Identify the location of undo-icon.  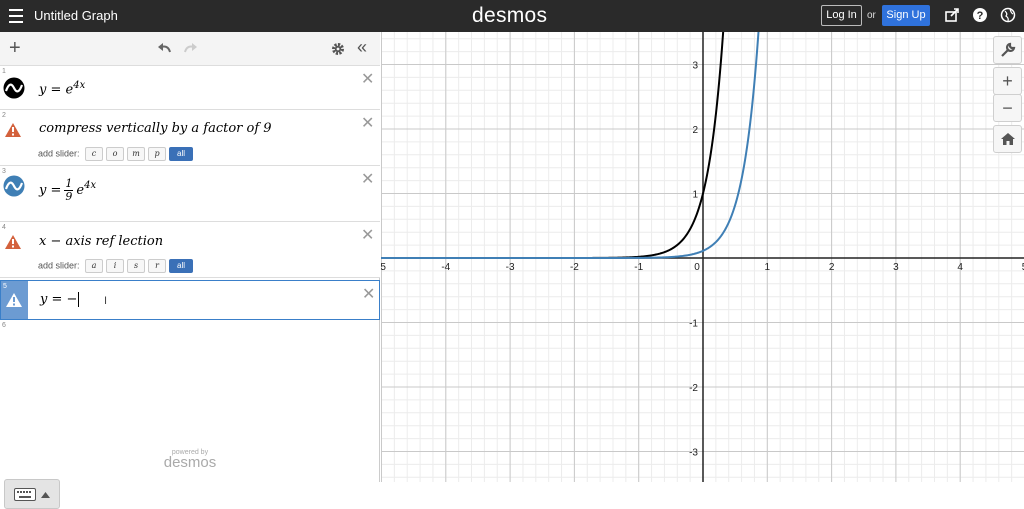
(164, 48).